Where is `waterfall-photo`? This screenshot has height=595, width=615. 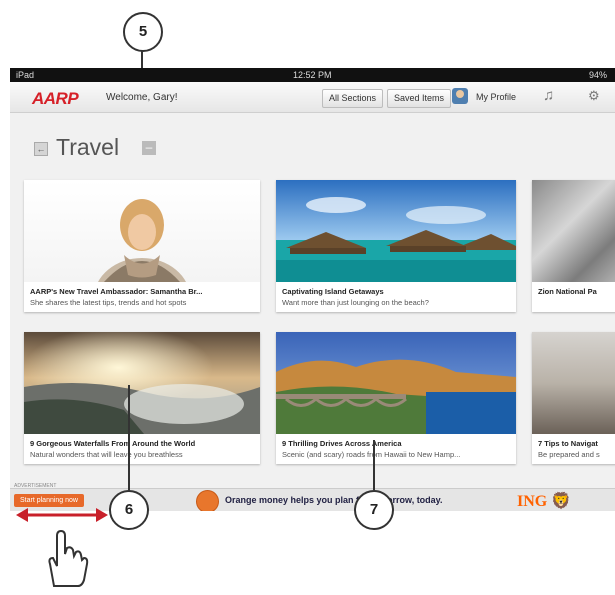
waterfall-photo is located at coordinates (142, 383).